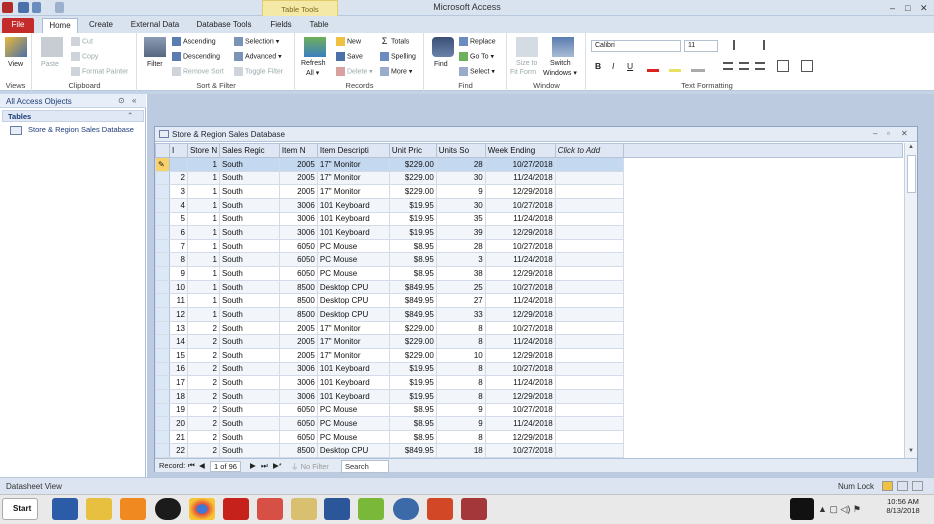 The height and width of the screenshot is (524, 934). Describe the element at coordinates (760, 66) in the screenshot. I see `align-right-icon` at that location.